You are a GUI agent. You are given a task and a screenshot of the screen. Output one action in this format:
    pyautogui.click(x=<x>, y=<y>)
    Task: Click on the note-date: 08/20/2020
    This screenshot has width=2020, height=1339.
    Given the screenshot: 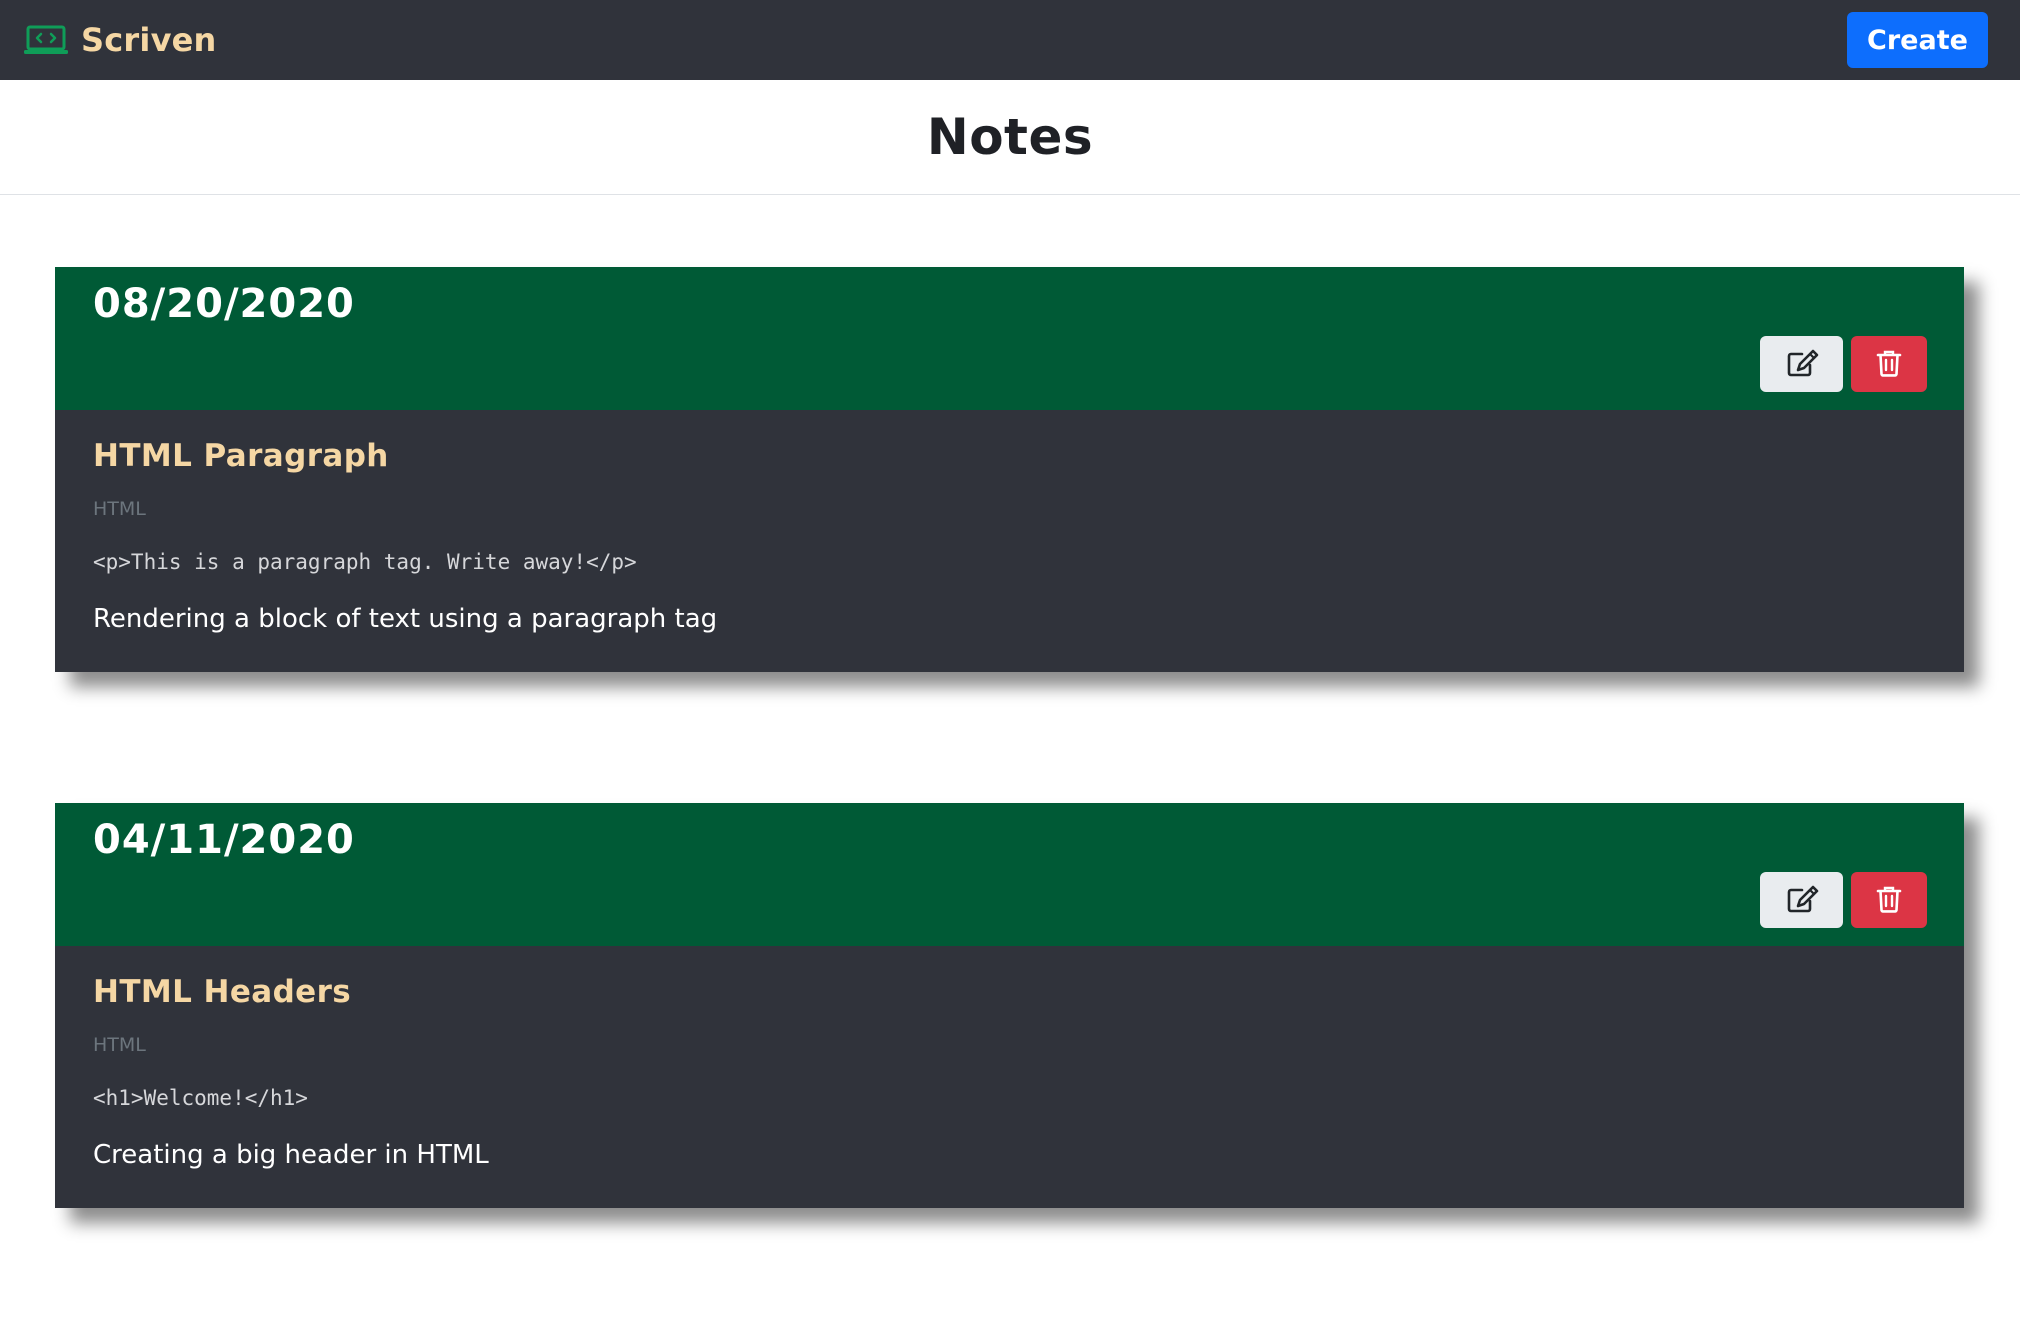 What is the action you would take?
    pyautogui.click(x=224, y=304)
    